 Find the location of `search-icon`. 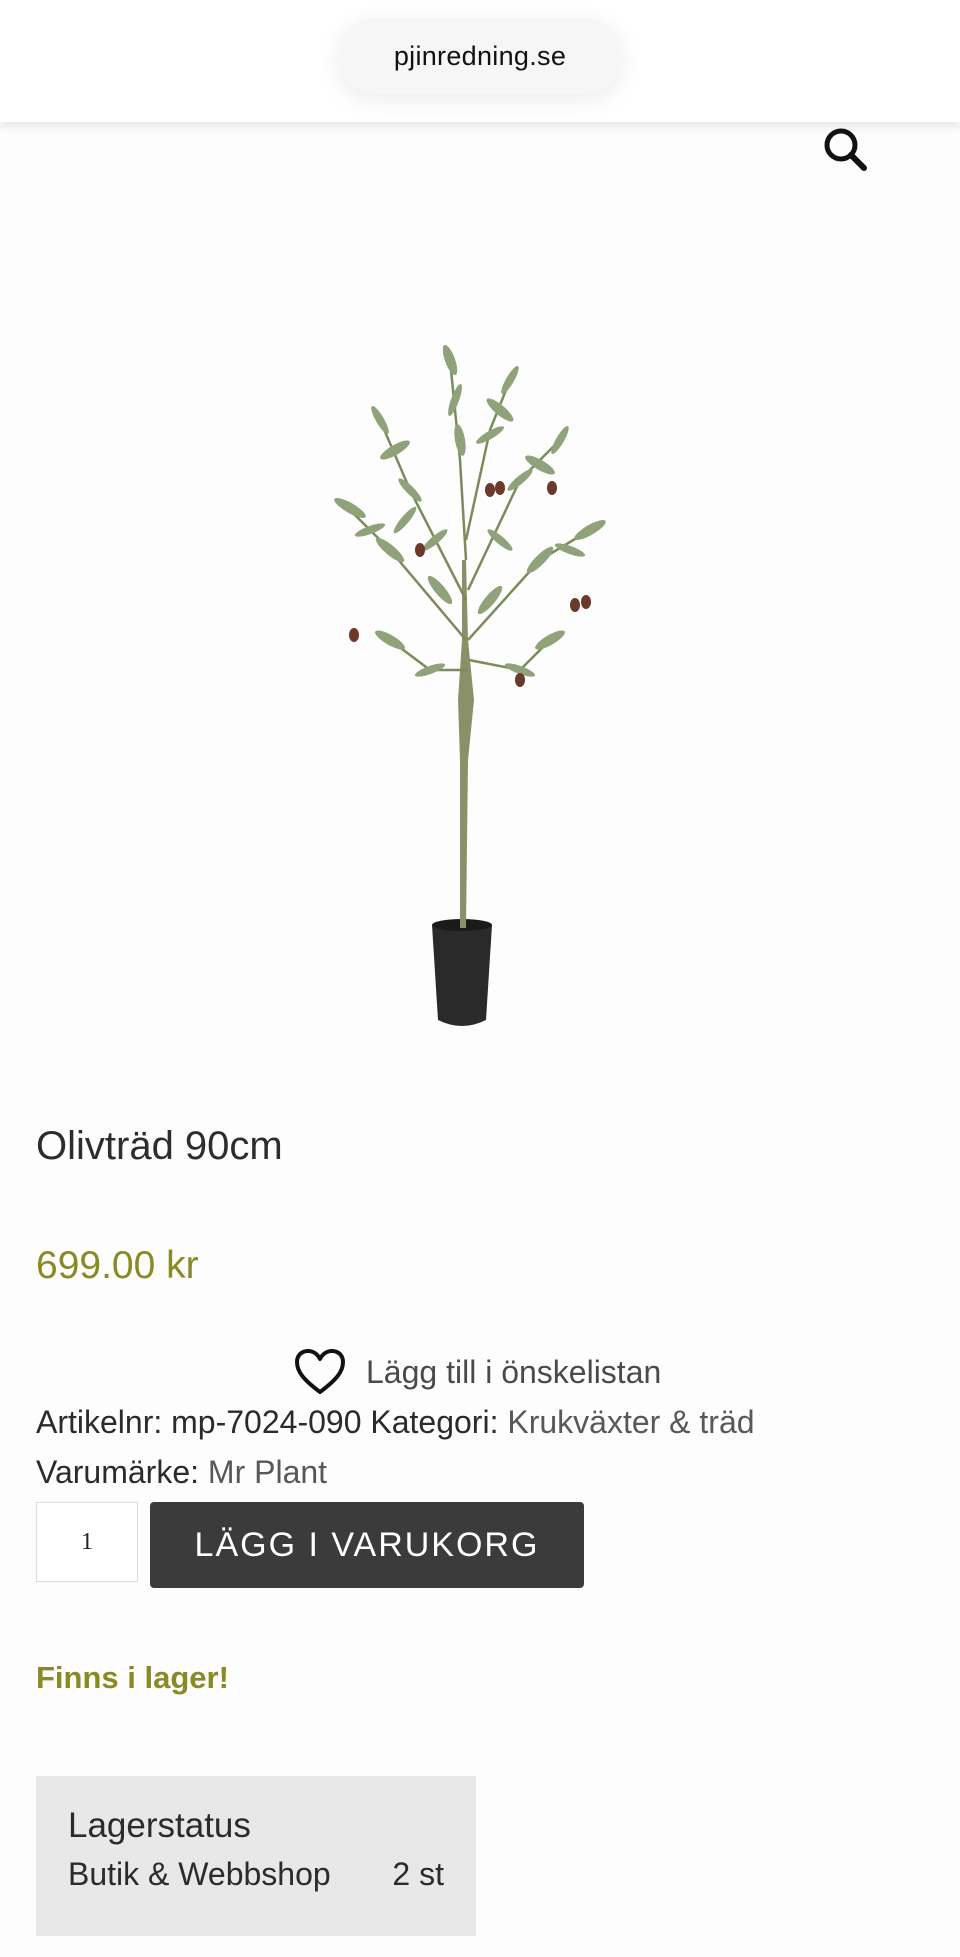

search-icon is located at coordinates (845, 149).